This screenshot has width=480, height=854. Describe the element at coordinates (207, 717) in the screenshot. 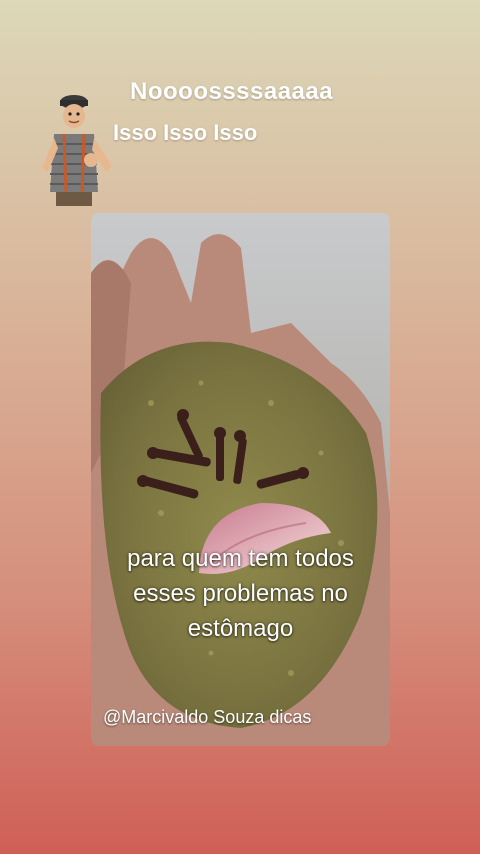

I see `creator-credit: @Marcivaldo Souza dicas` at that location.